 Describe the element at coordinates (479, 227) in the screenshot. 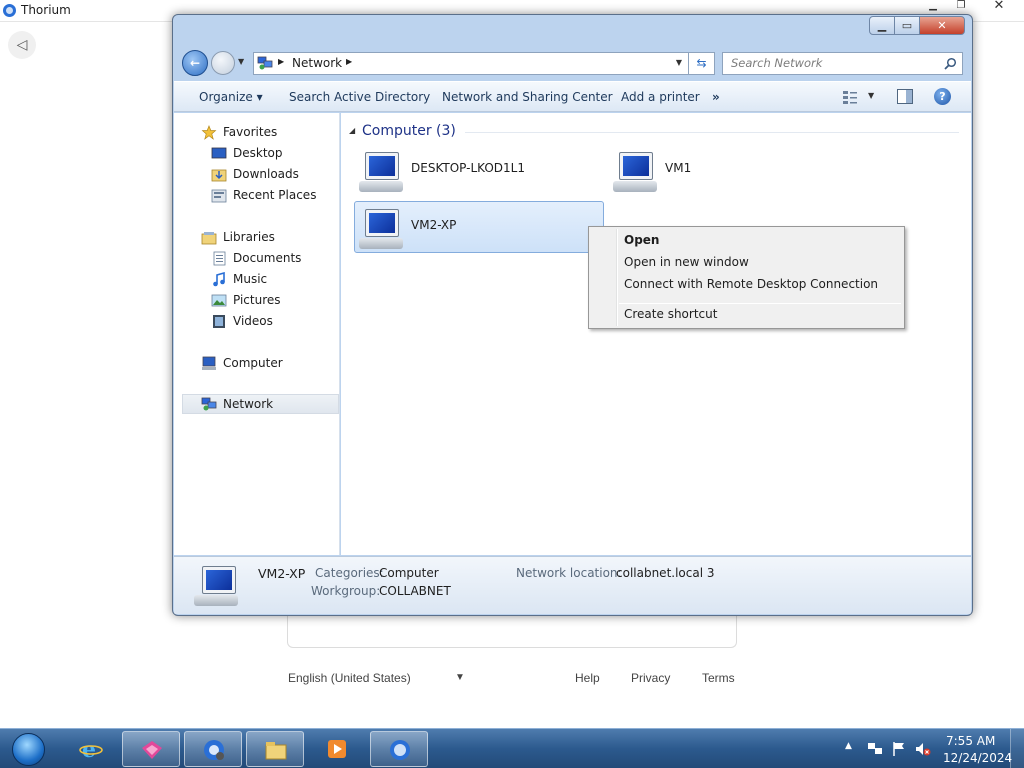

I see `computer-item-selected: VM2-XP` at that location.